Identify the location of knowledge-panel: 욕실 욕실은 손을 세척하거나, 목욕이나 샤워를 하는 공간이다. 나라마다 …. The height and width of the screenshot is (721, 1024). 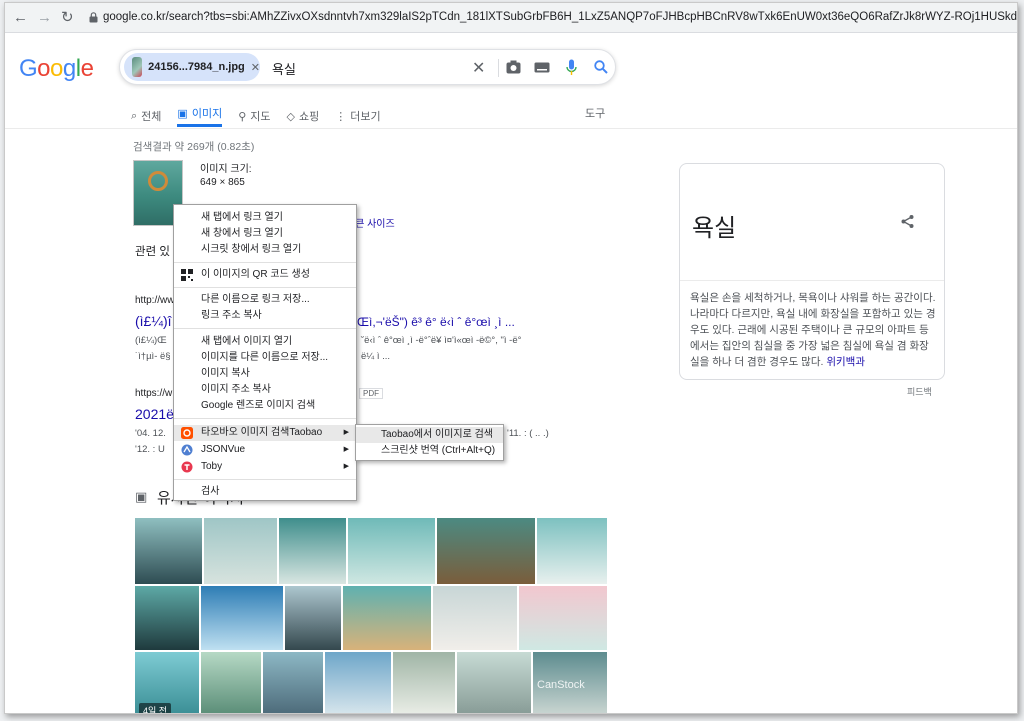
(812, 271).